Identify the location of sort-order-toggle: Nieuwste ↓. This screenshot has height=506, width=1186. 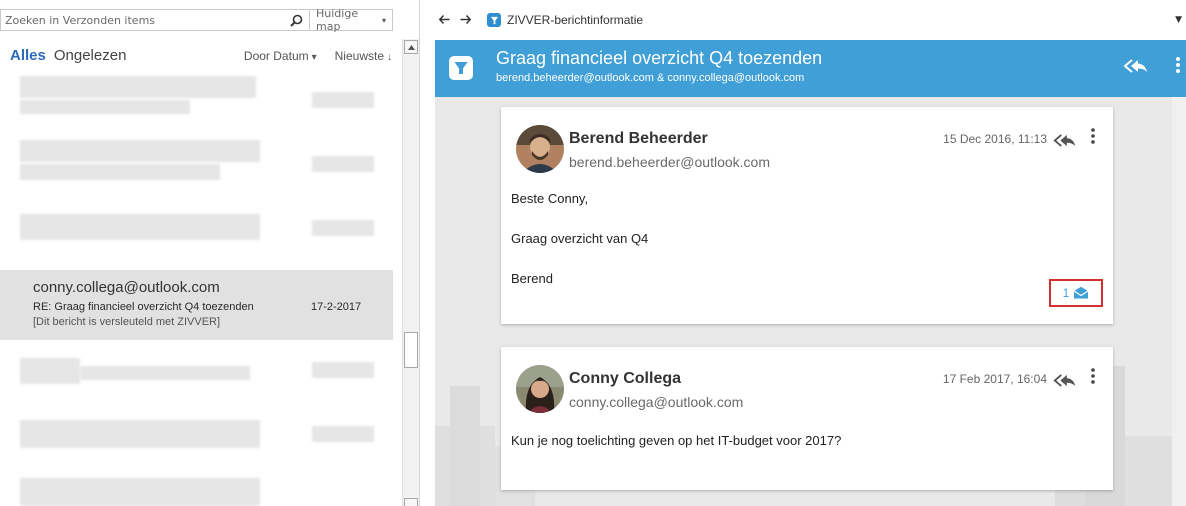
(363, 56).